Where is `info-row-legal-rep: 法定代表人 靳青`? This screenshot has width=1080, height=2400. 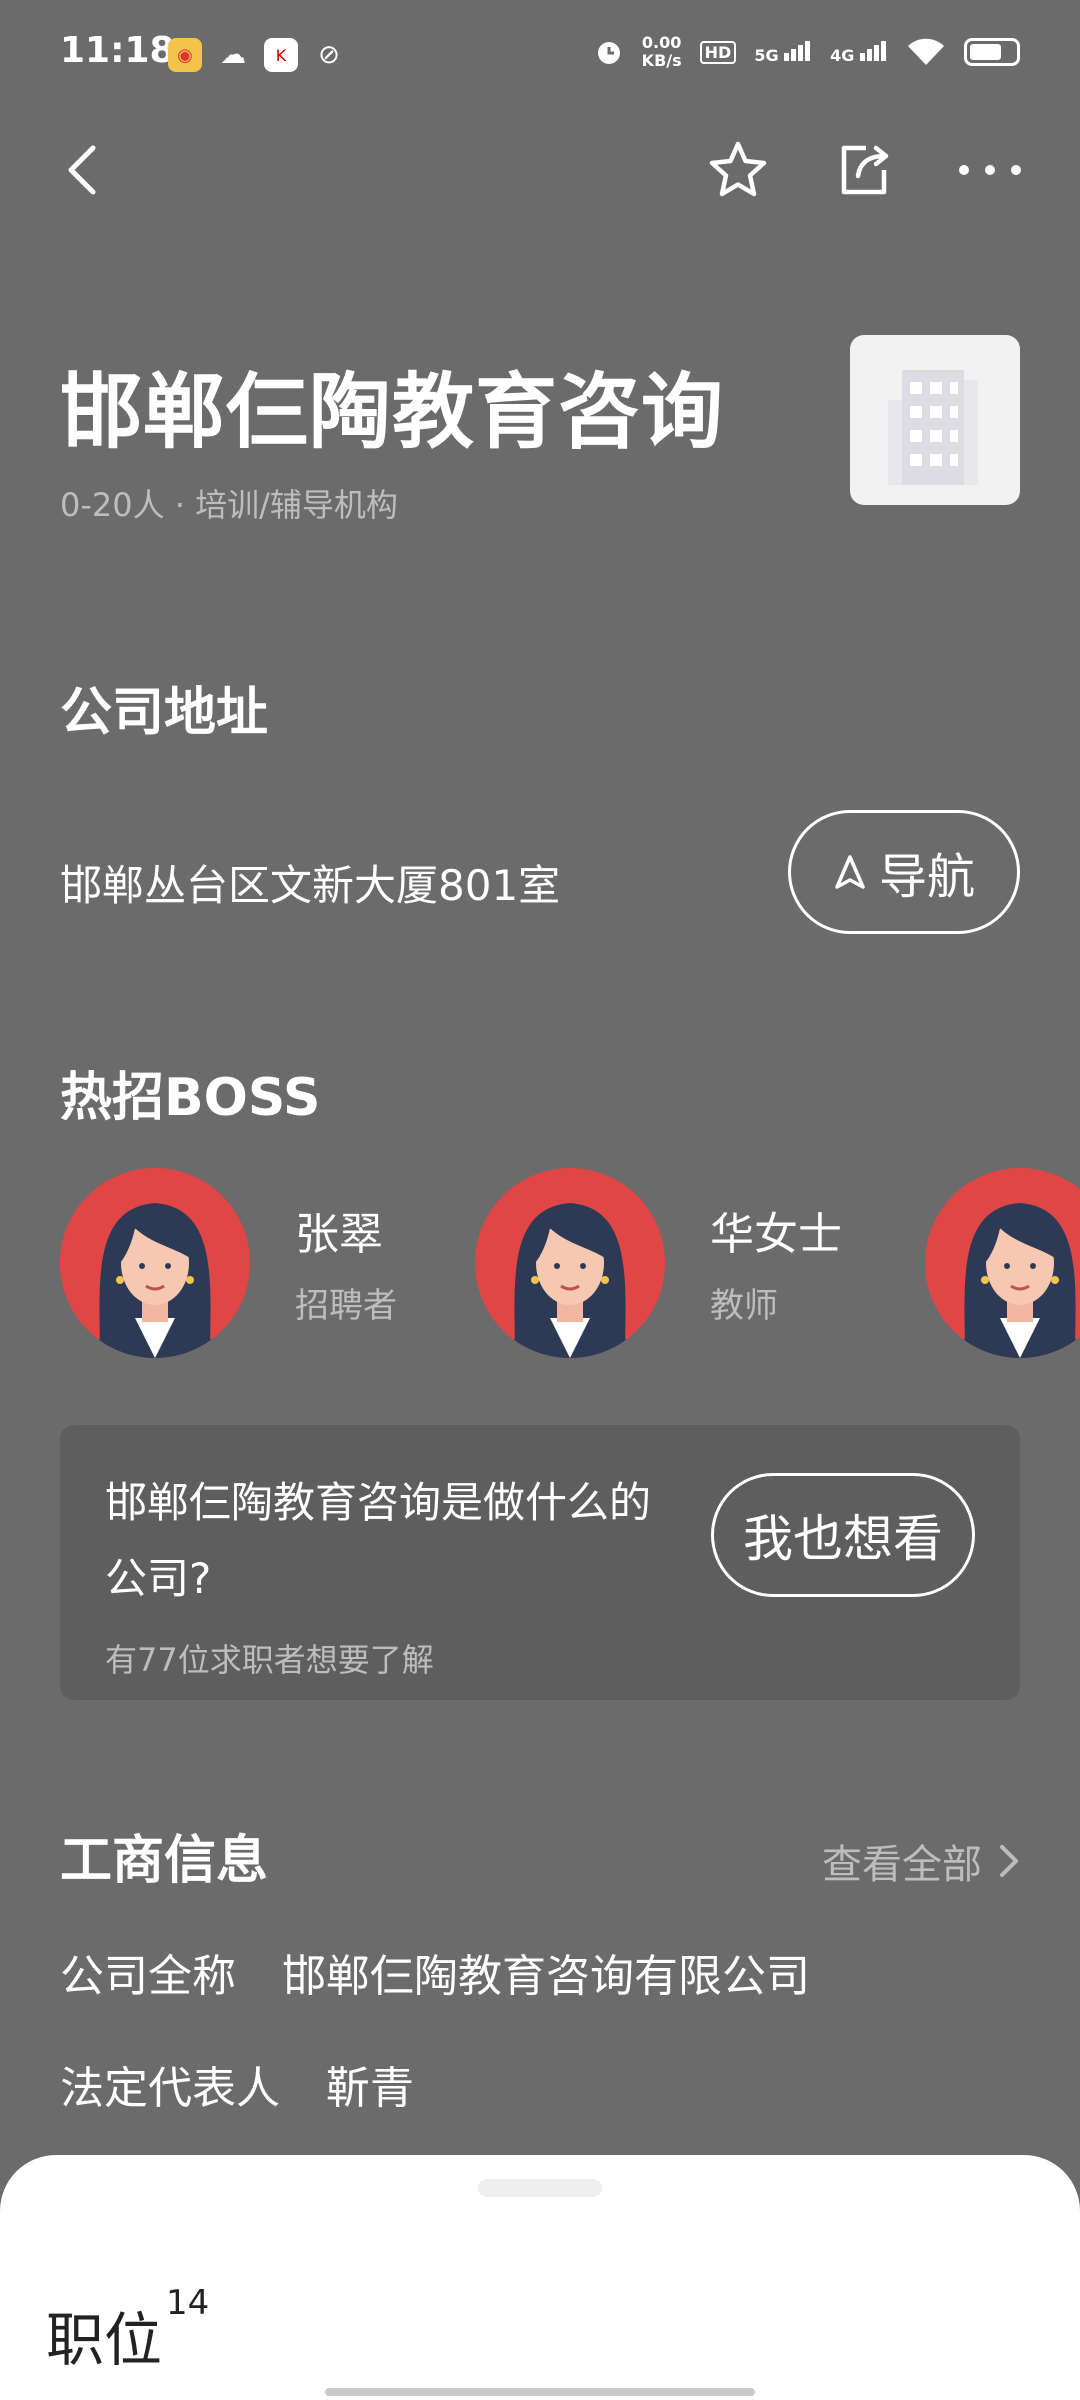
info-row-legal-rep: 法定代表人 靳青 is located at coordinates (237, 2084).